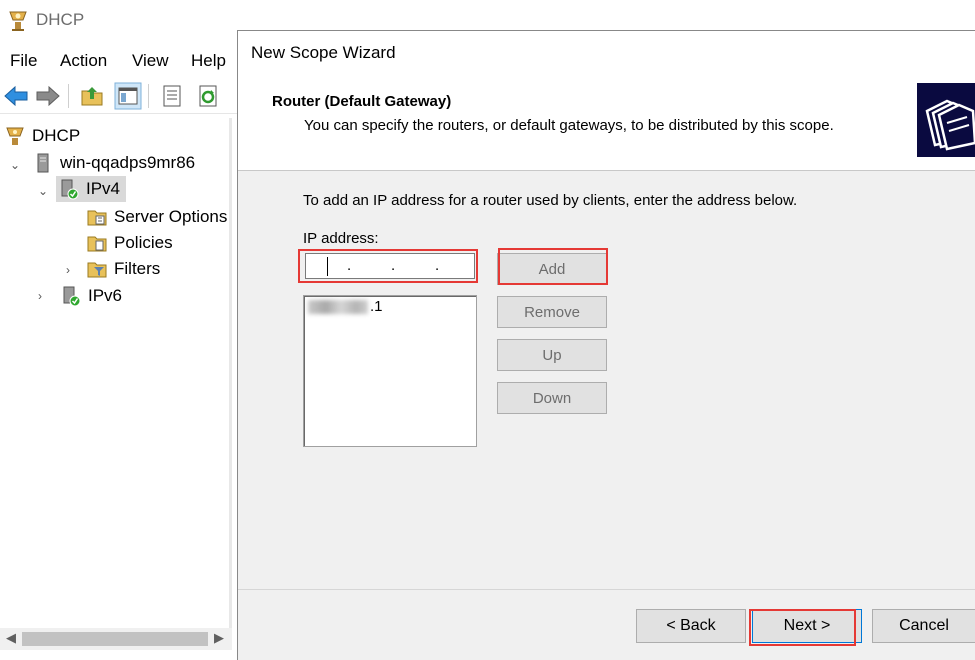 This screenshot has width=975, height=660. Describe the element at coordinates (83, 61) in the screenshot. I see `menu-action: Action` at that location.